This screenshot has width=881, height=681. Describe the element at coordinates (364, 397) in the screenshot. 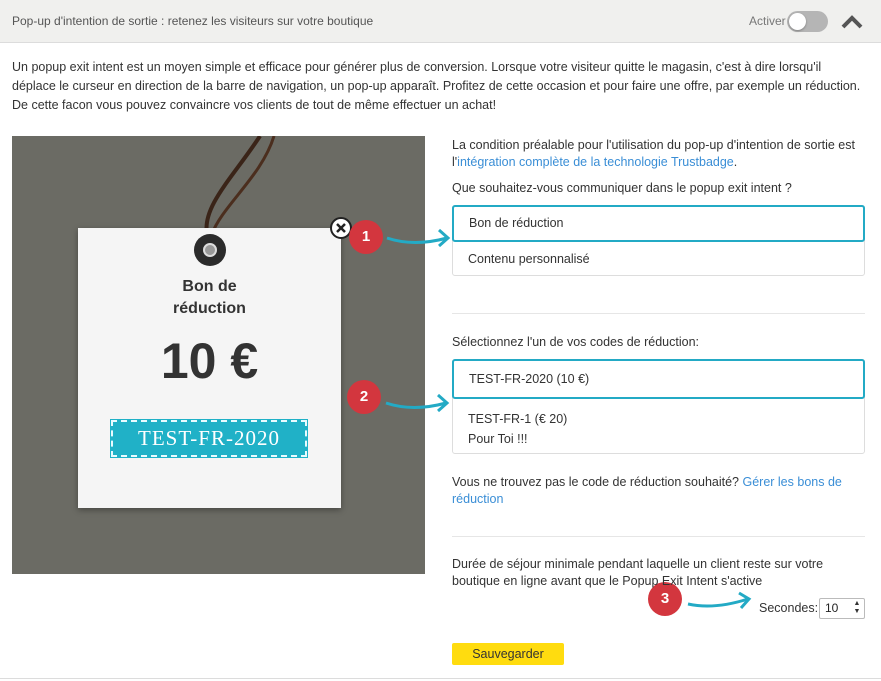

I see `badge-2: 2` at that location.